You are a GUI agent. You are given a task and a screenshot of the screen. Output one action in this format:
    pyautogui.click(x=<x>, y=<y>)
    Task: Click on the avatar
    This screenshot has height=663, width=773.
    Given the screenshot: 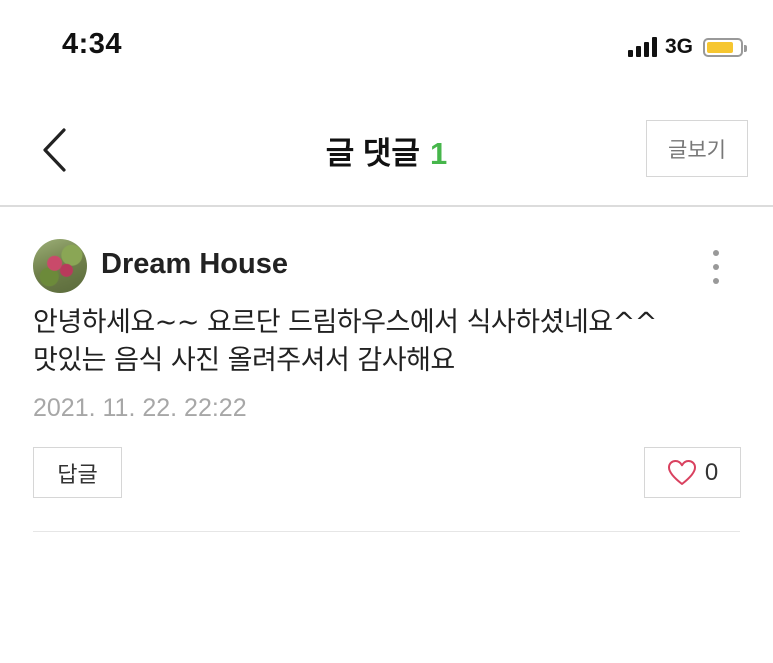 What is the action you would take?
    pyautogui.click(x=60, y=266)
    